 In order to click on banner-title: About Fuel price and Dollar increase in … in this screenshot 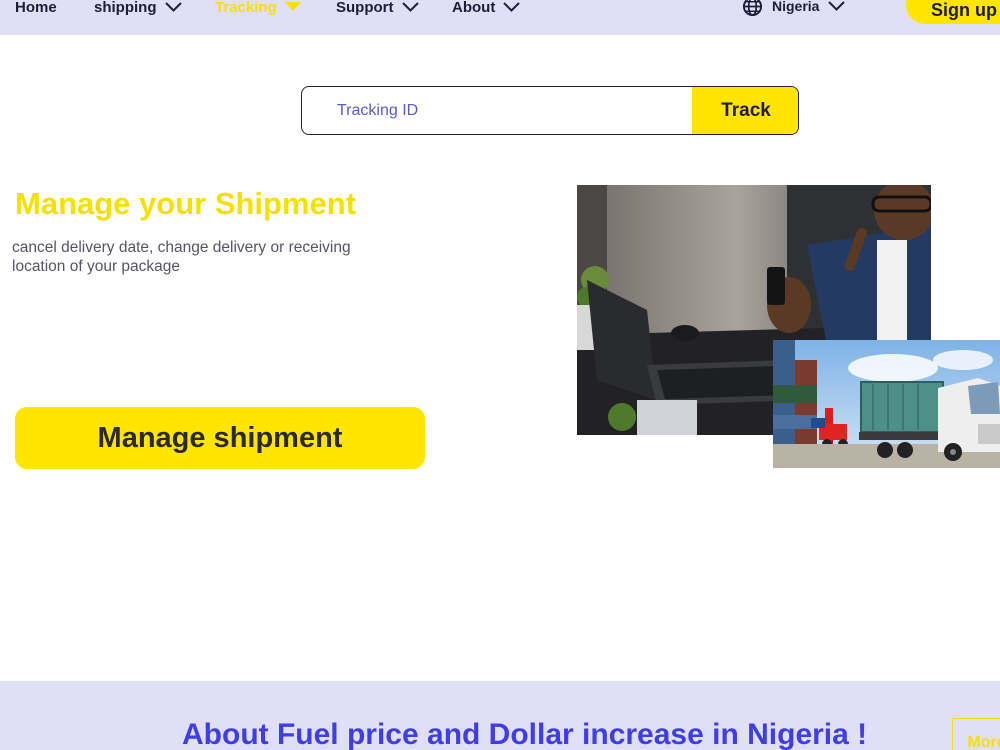, I will do `click(525, 734)`.